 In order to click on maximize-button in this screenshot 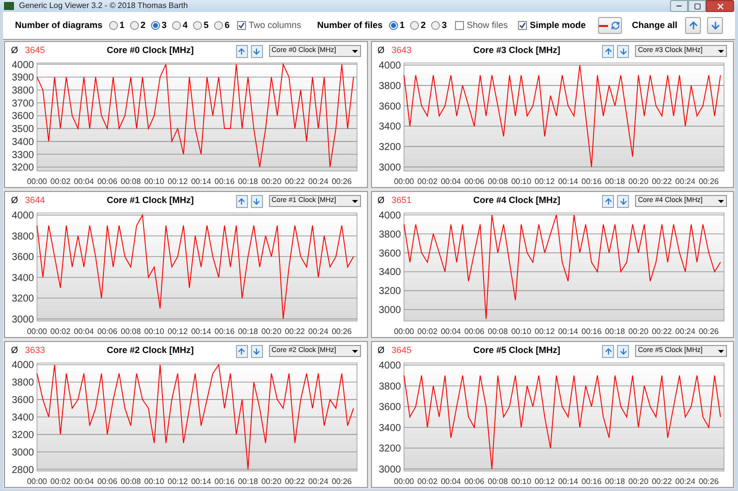, I will do `click(697, 6)`.